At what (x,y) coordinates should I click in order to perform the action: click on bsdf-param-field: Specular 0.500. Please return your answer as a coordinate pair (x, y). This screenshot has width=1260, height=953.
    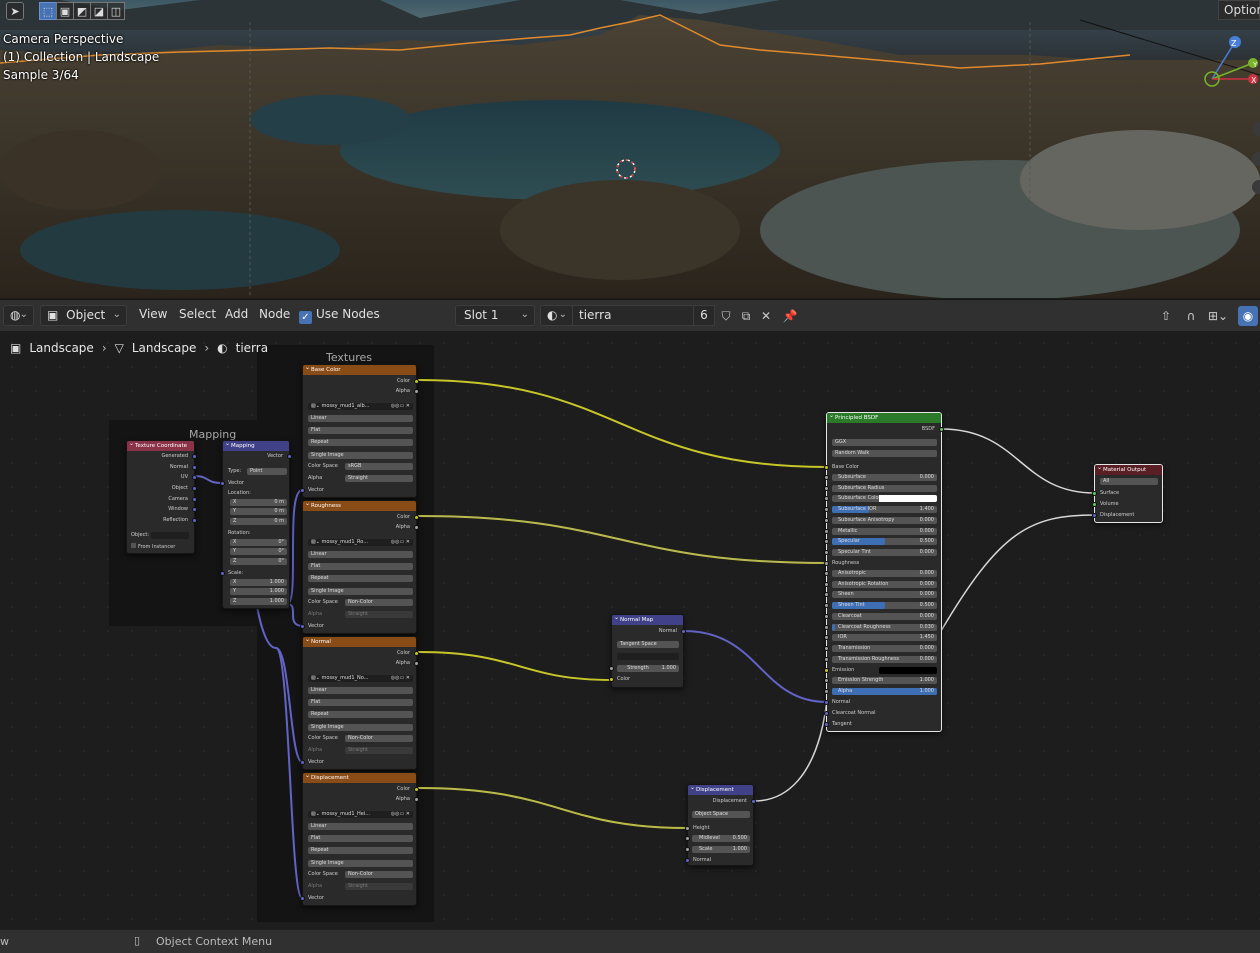
    Looking at the image, I should click on (884, 542).